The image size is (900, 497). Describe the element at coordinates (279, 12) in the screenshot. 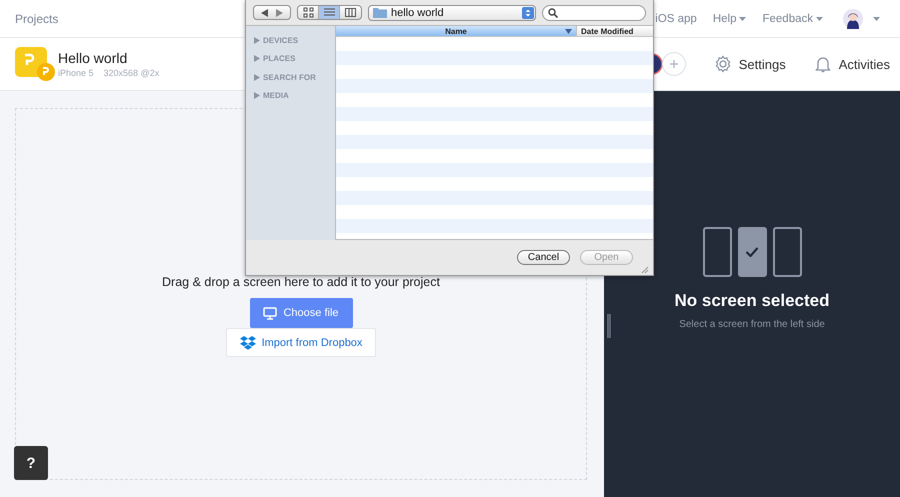

I see `forward-icon` at that location.